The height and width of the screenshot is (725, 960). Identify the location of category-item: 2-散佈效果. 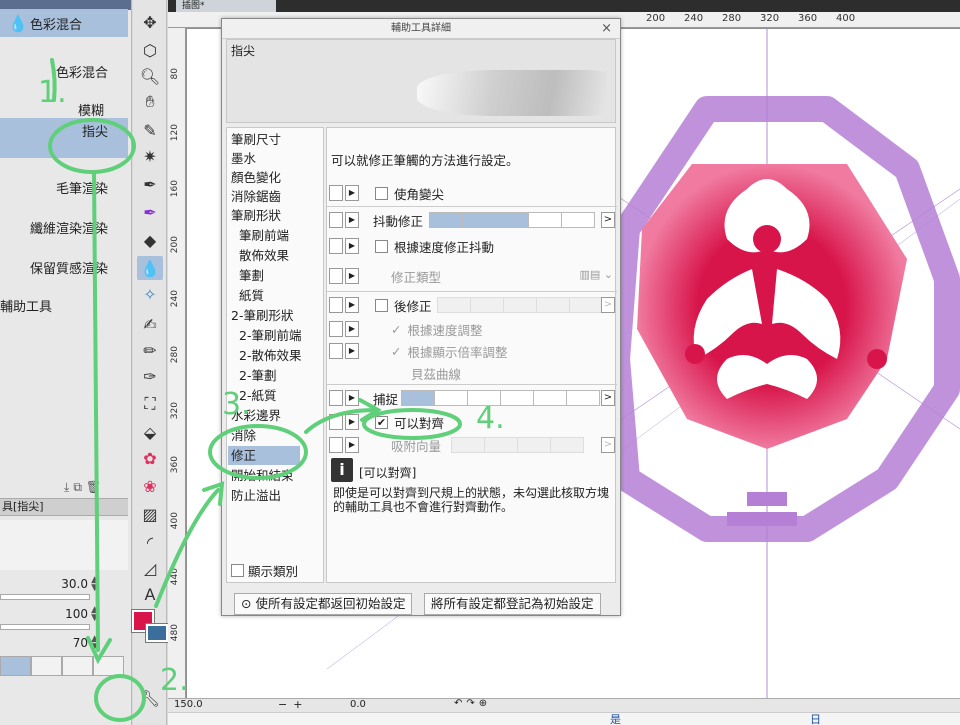
(284, 355).